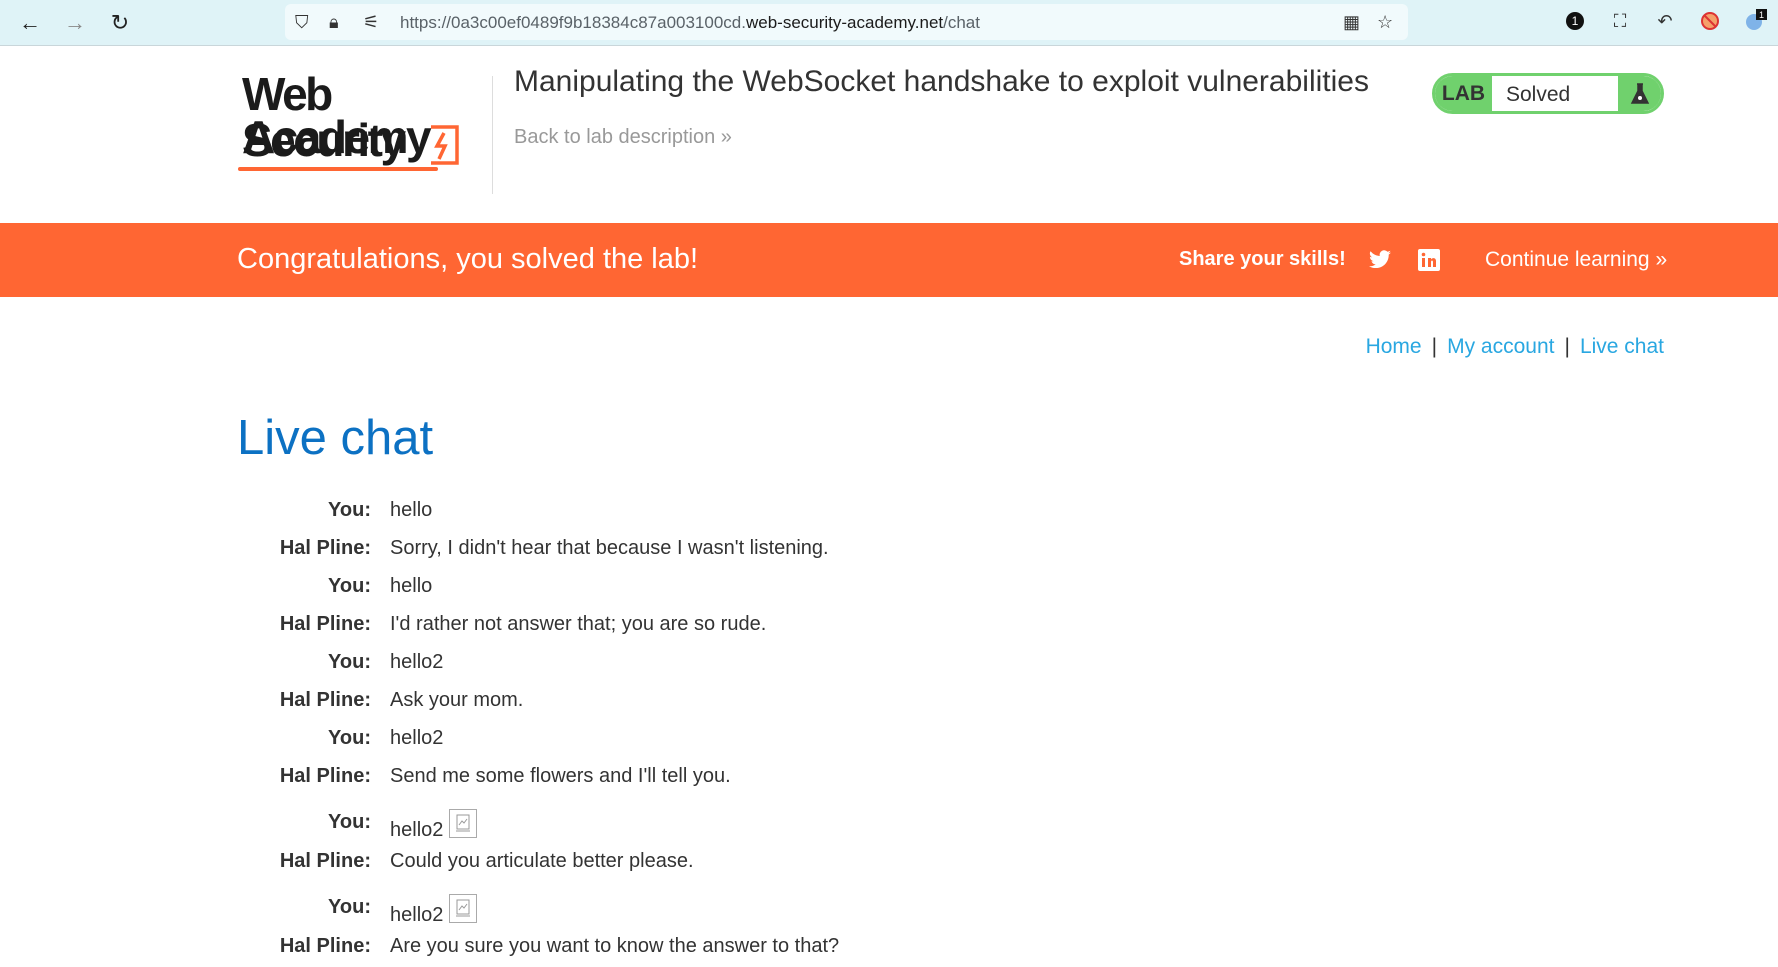 The image size is (1778, 967). I want to click on forward-arrow-icon: →, so click(75, 23).